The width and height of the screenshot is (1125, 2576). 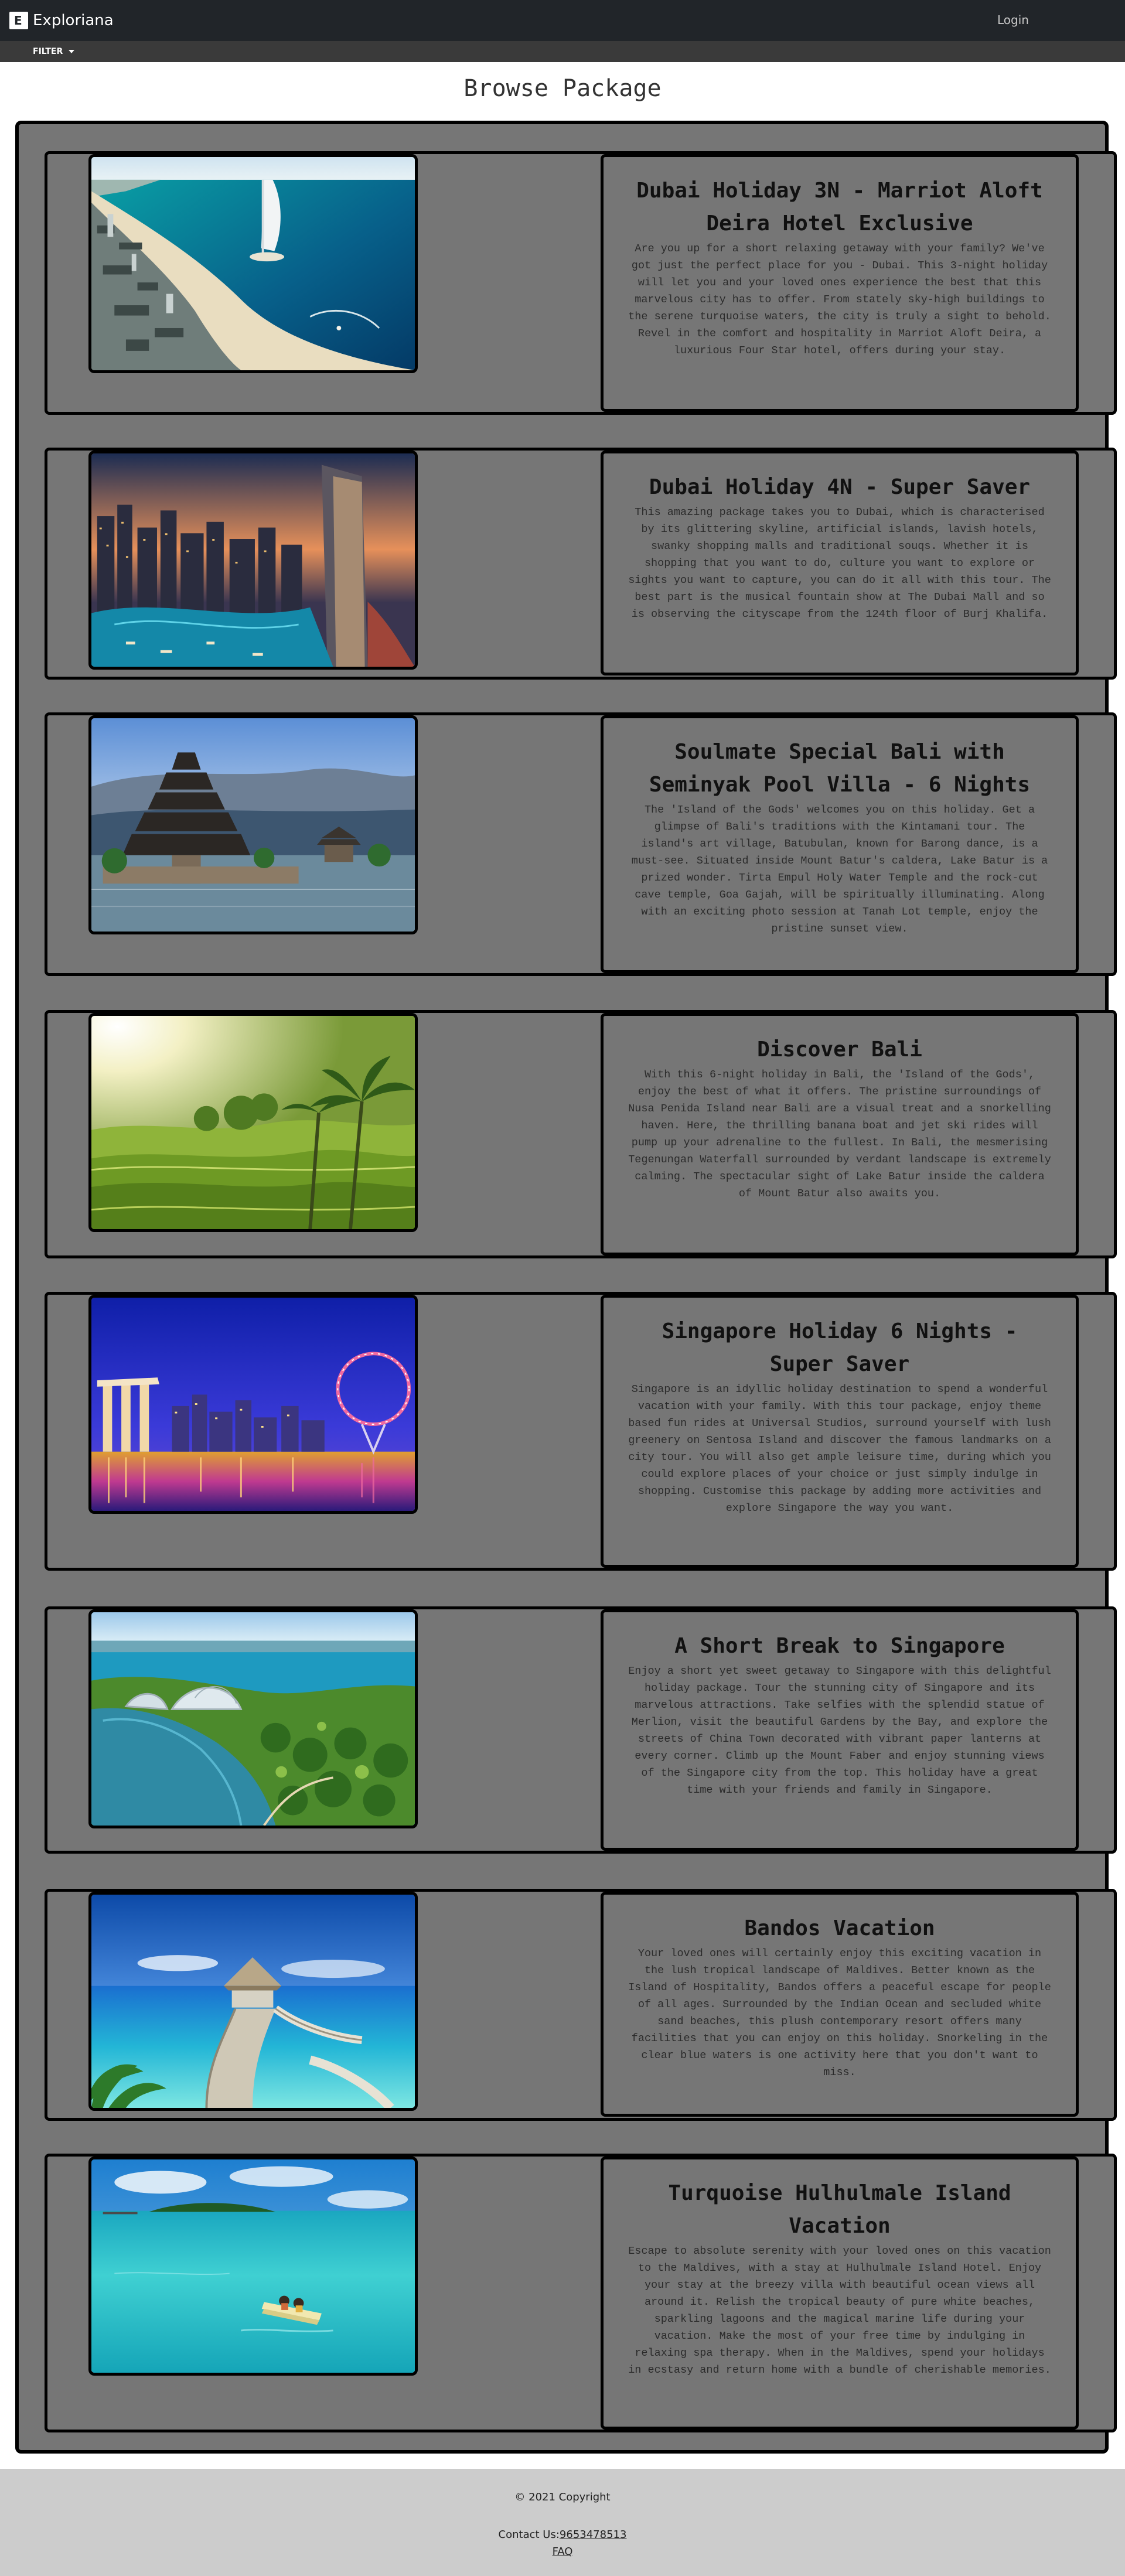 I want to click on singapore-gardens-by-the-bay-photo, so click(x=253, y=1719).